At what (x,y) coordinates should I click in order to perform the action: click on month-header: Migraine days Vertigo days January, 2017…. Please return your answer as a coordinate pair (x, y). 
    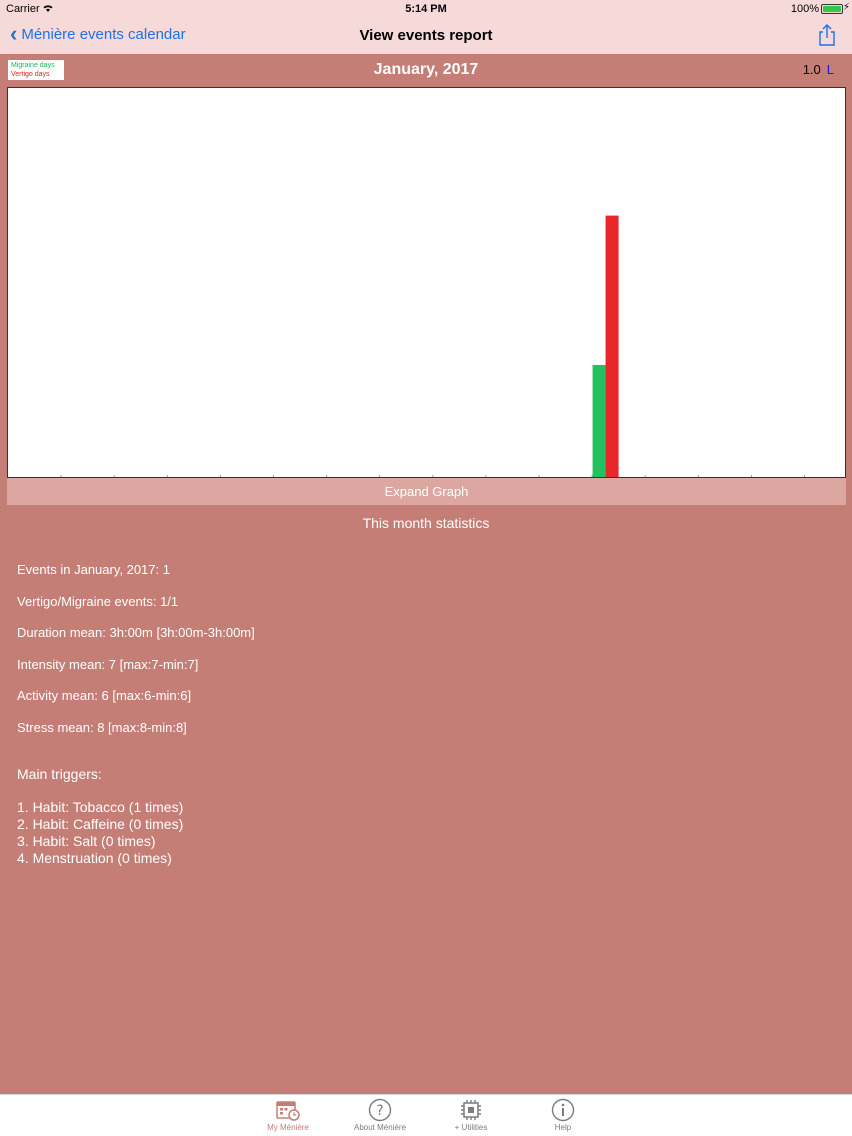
    Looking at the image, I should click on (426, 70).